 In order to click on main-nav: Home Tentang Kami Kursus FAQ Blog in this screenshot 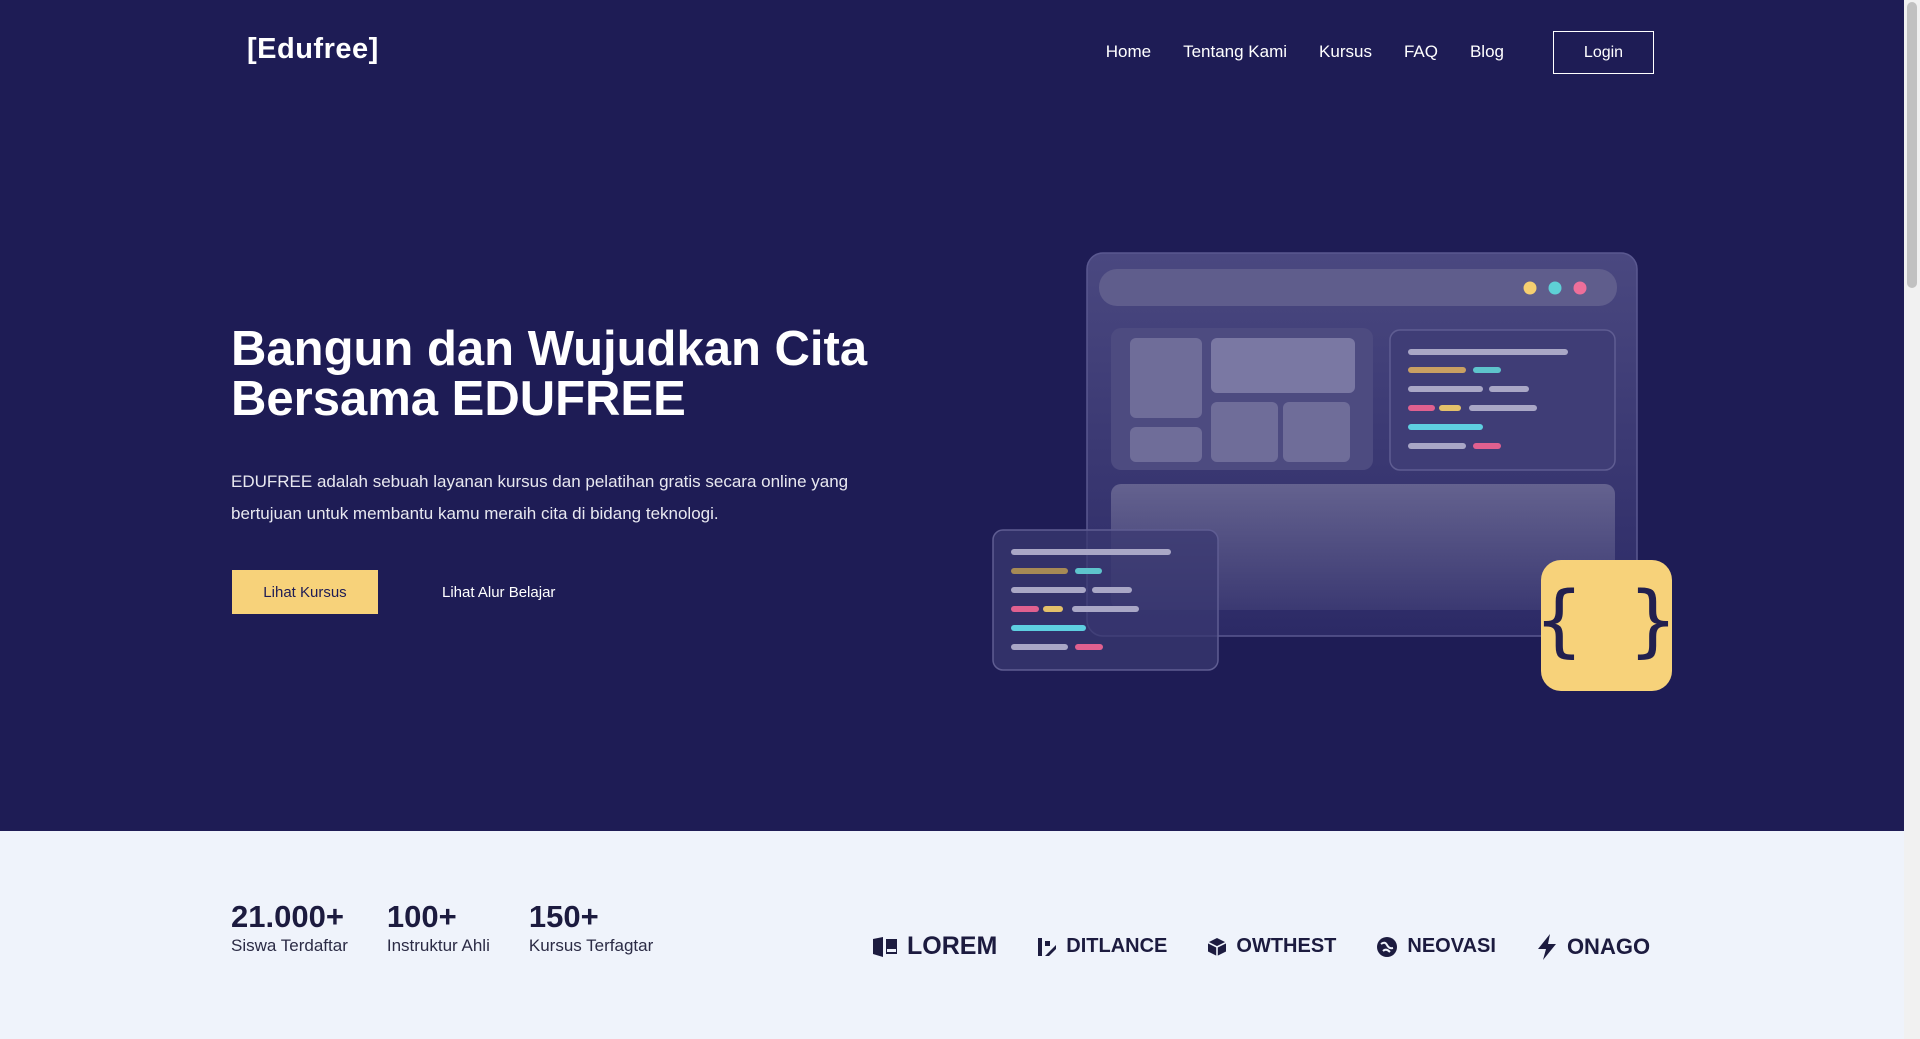, I will do `click(1305, 52)`.